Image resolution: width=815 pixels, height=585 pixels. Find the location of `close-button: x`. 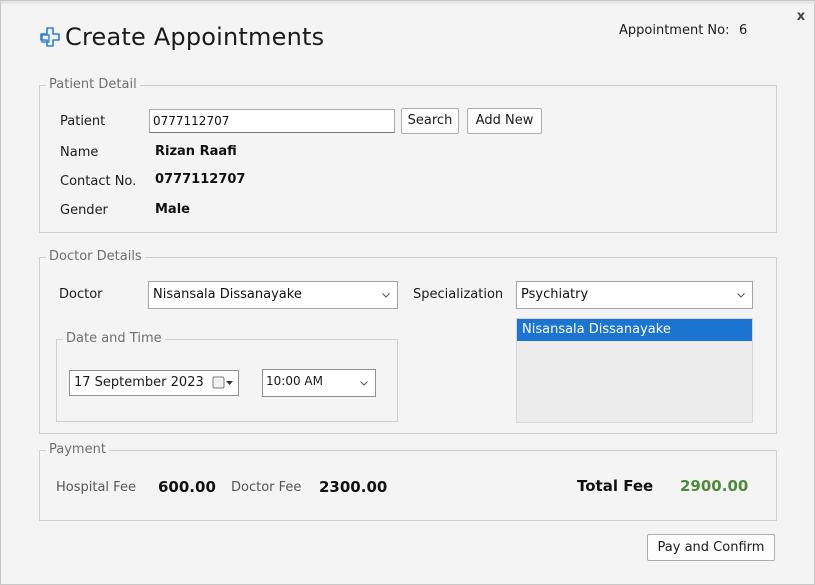

close-button: x is located at coordinates (801, 17).